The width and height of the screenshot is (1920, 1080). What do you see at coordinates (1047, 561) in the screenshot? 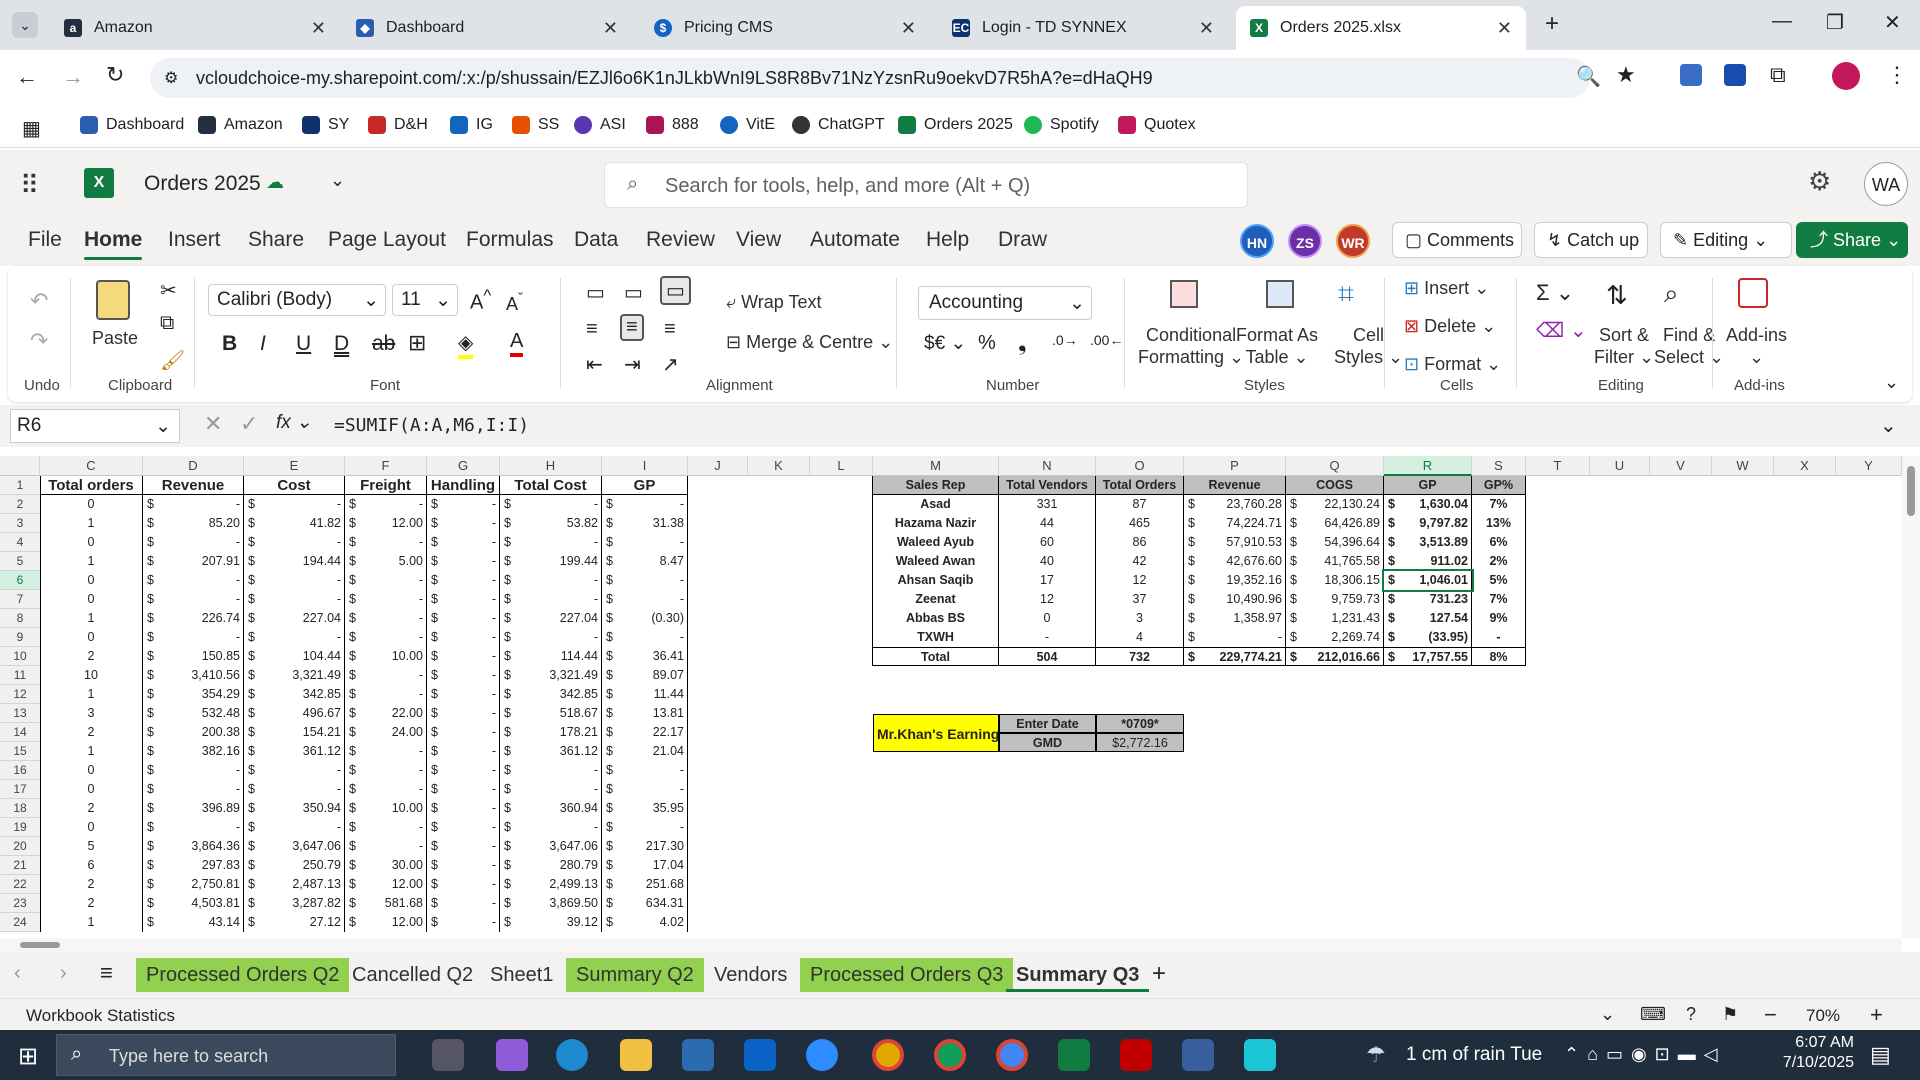
I see `summary-cell: 40` at bounding box center [1047, 561].